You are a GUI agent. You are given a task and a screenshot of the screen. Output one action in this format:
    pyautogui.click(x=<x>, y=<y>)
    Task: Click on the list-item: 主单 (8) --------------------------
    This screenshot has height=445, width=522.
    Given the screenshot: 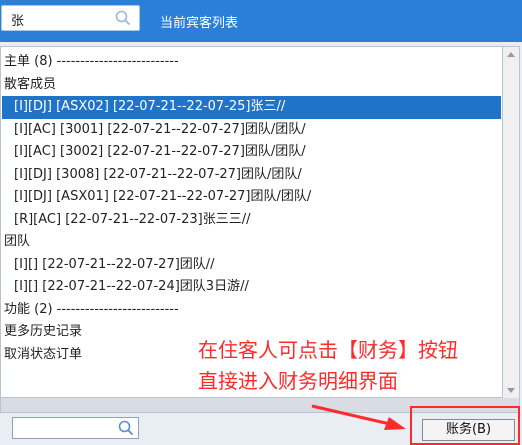 What is the action you would take?
    pyautogui.click(x=251, y=62)
    